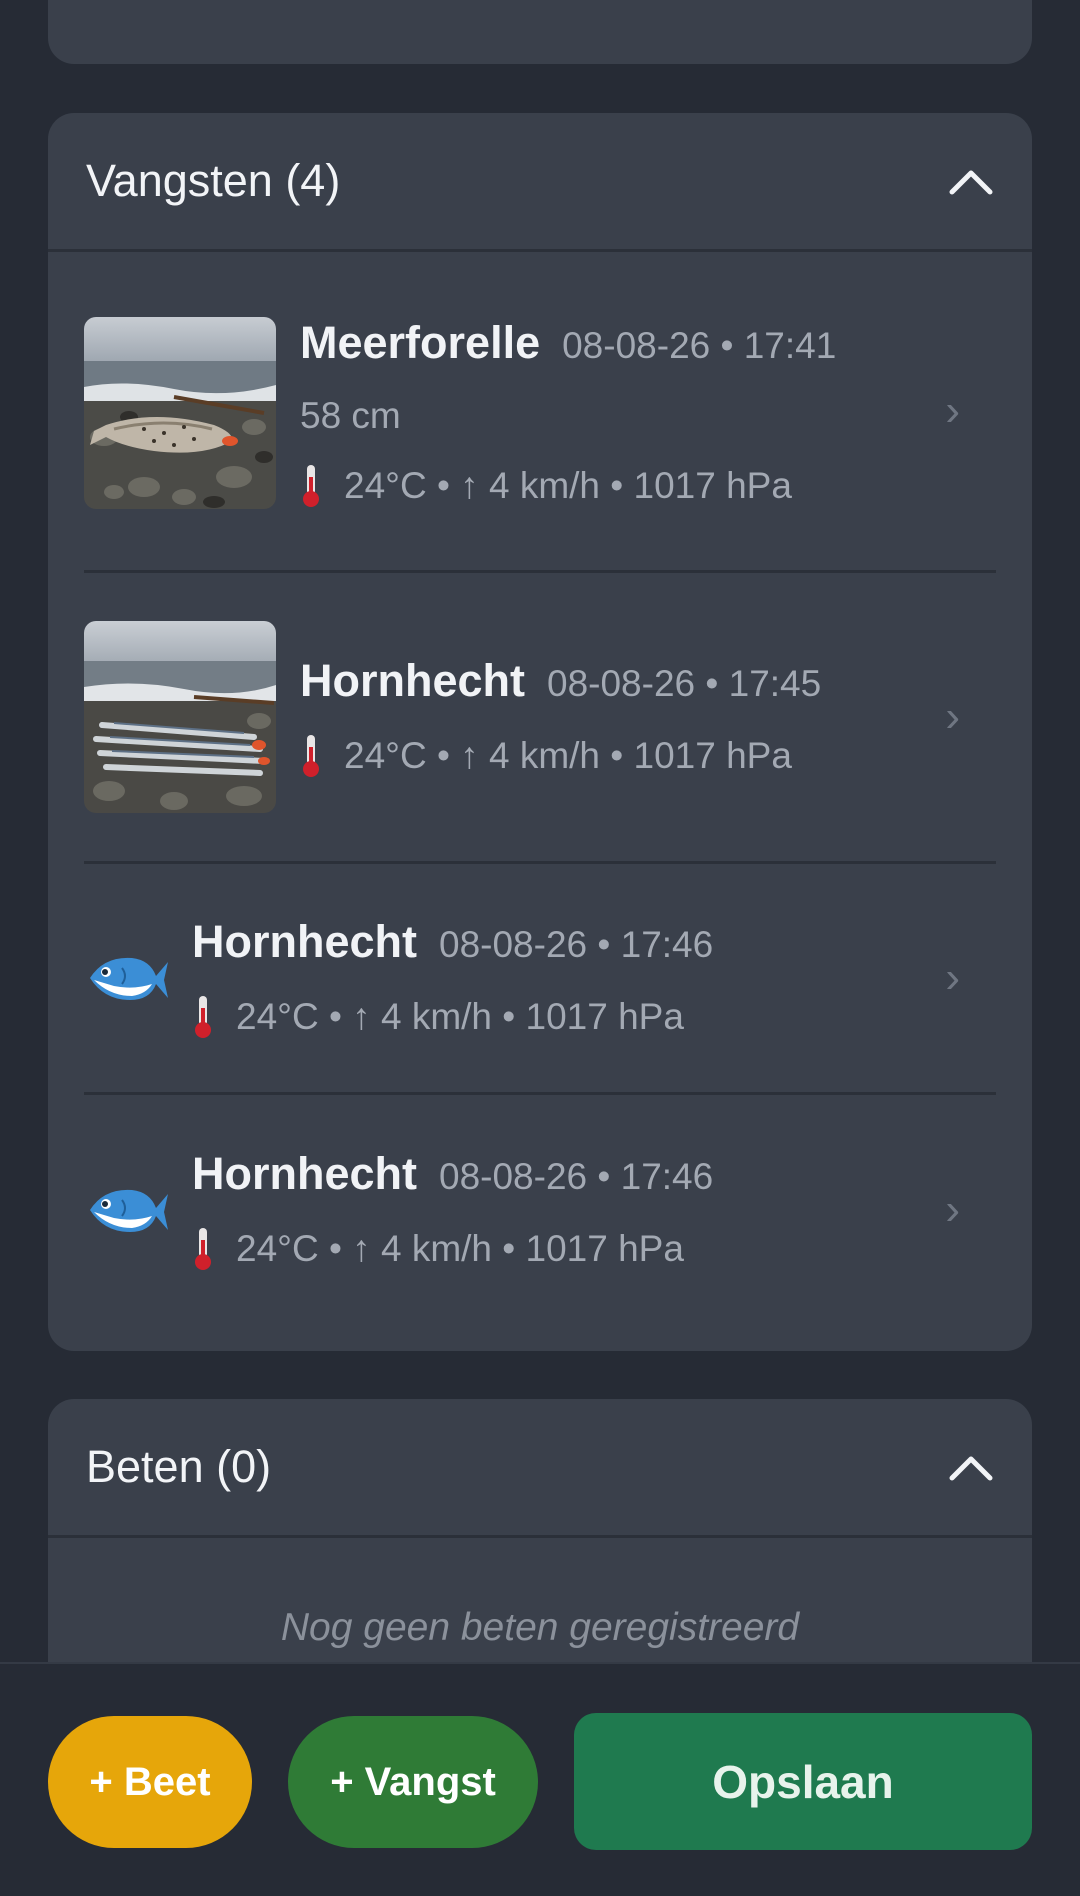 The height and width of the screenshot is (1896, 1080). Describe the element at coordinates (684, 683) in the screenshot. I see `catch-datetime: 08-08-26 • 17:45` at that location.